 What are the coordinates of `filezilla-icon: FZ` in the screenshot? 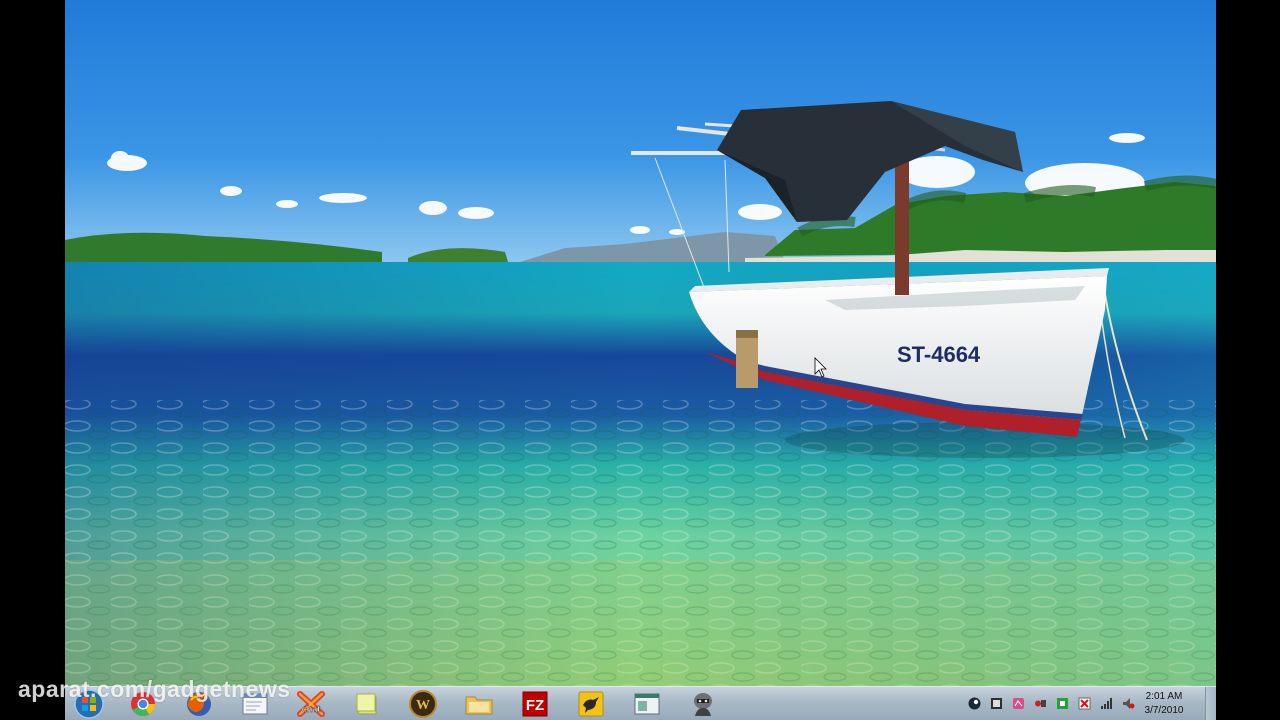 It's located at (535, 704).